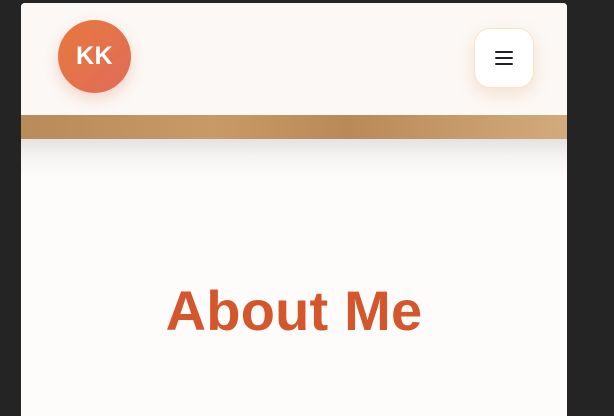 The image size is (614, 416). Describe the element at coordinates (294, 127) in the screenshot. I see `header-divider-band` at that location.